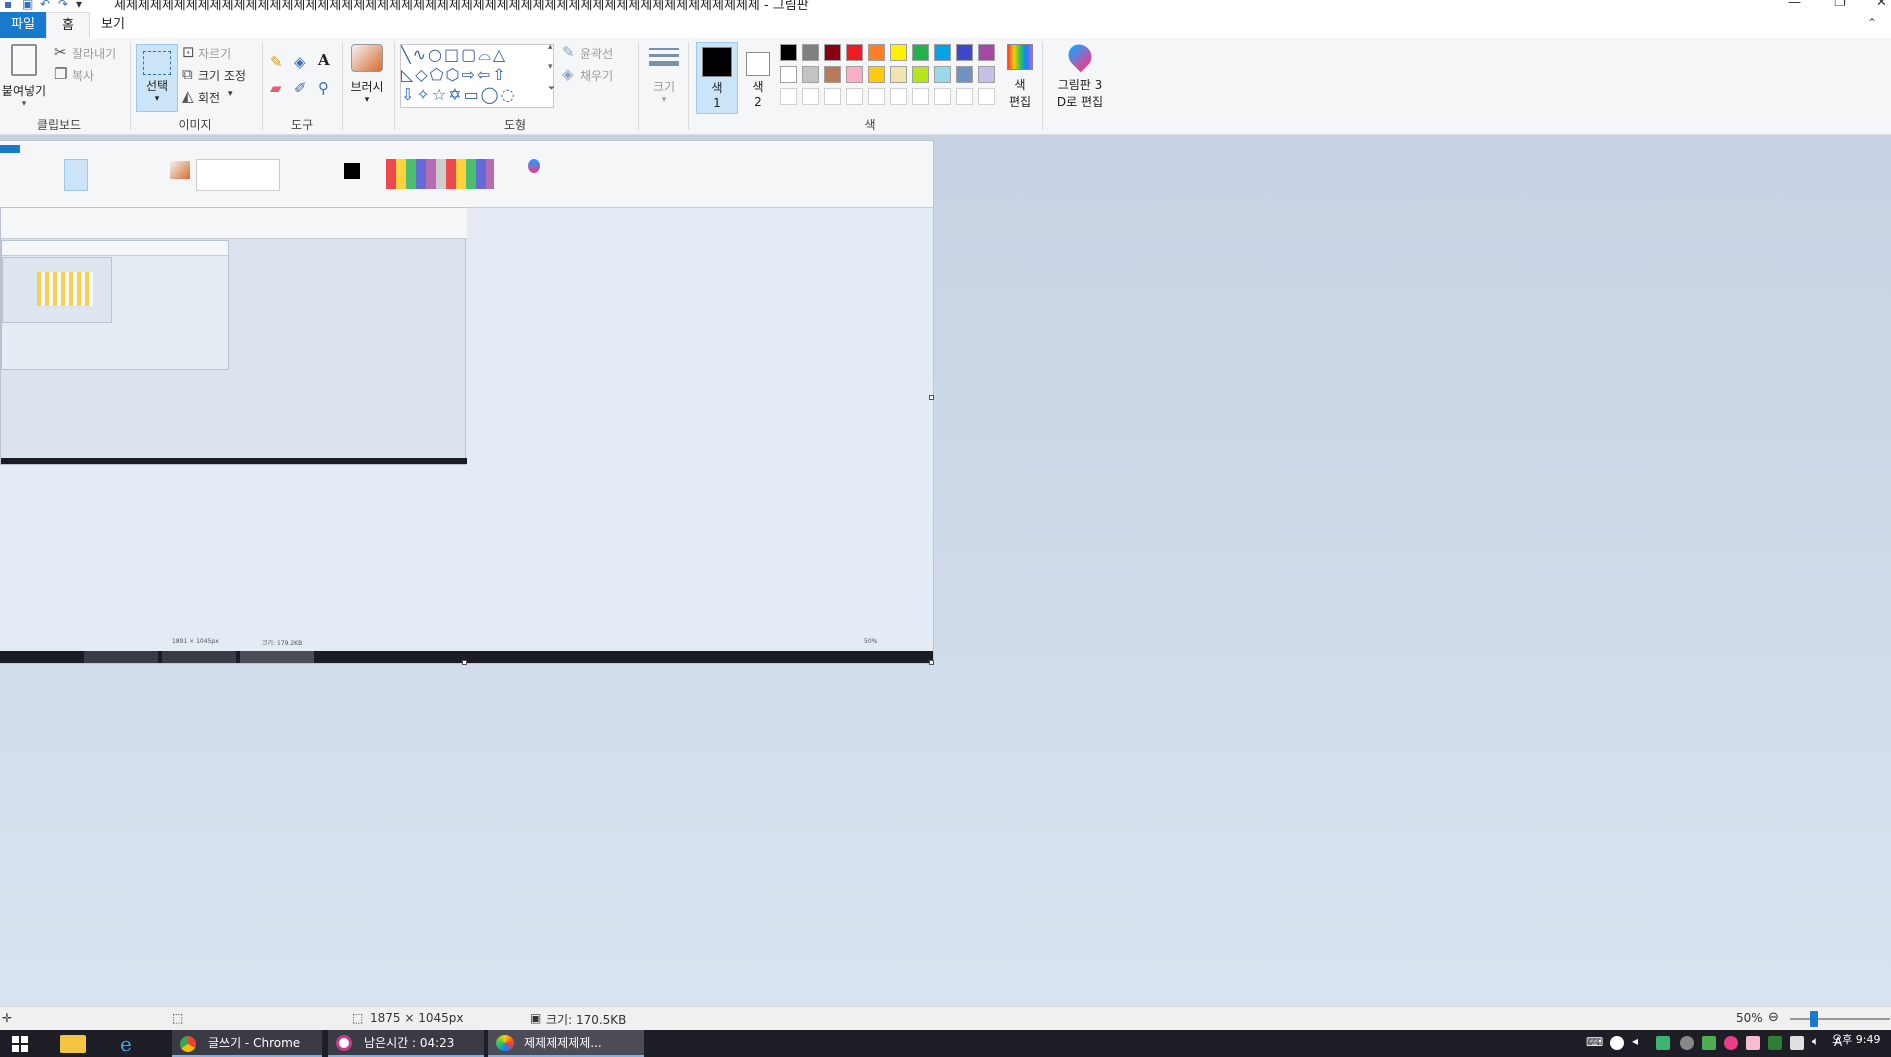  What do you see at coordinates (596, 53) in the screenshot?
I see `outline-button: 윤곽선` at bounding box center [596, 53].